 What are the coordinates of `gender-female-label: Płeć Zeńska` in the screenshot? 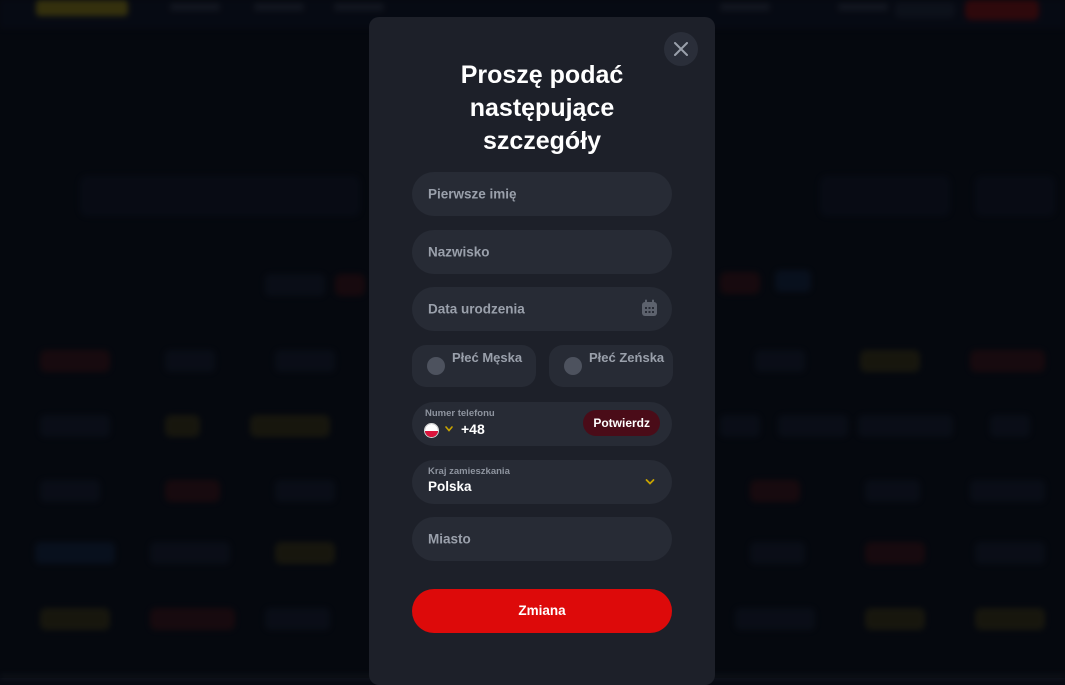 It's located at (627, 357).